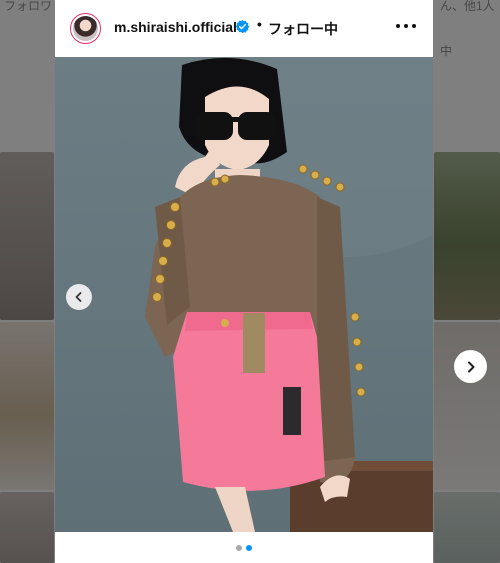 Image resolution: width=500 pixels, height=563 pixels. Describe the element at coordinates (303, 29) in the screenshot. I see `following-button: フォロー中` at that location.